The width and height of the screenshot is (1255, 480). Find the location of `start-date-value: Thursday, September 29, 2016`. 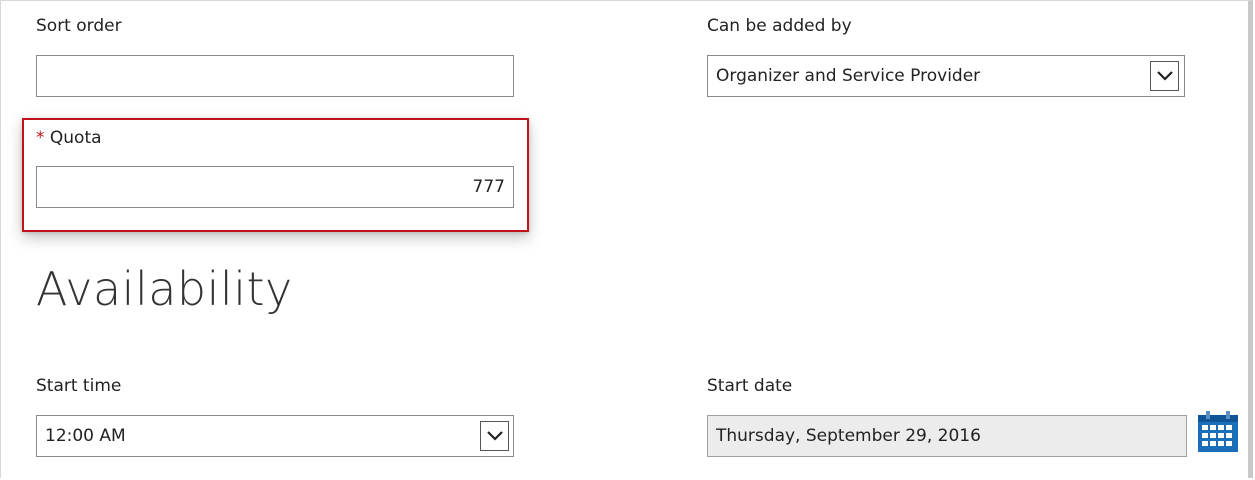

start-date-value: Thursday, September 29, 2016 is located at coordinates (848, 436).